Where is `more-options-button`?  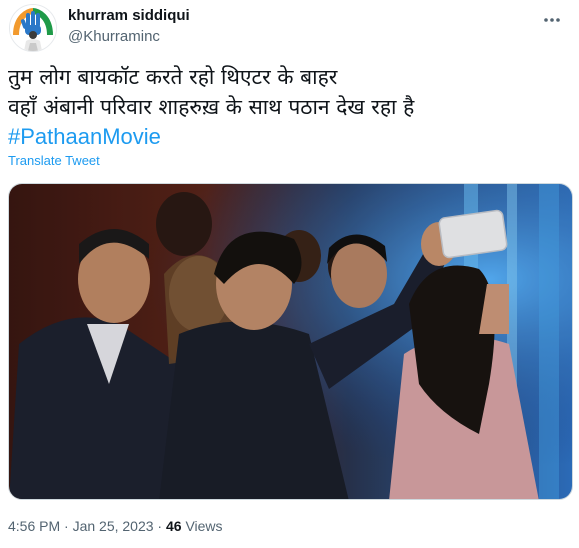 more-options-button is located at coordinates (552, 20).